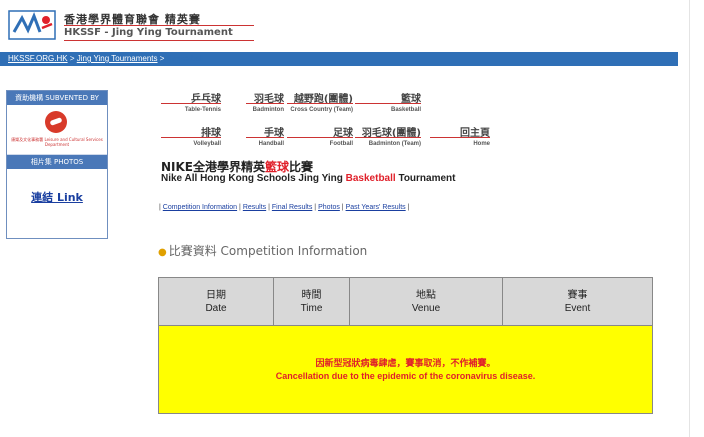  I want to click on subnav-photos-link: Photos, so click(329, 207).